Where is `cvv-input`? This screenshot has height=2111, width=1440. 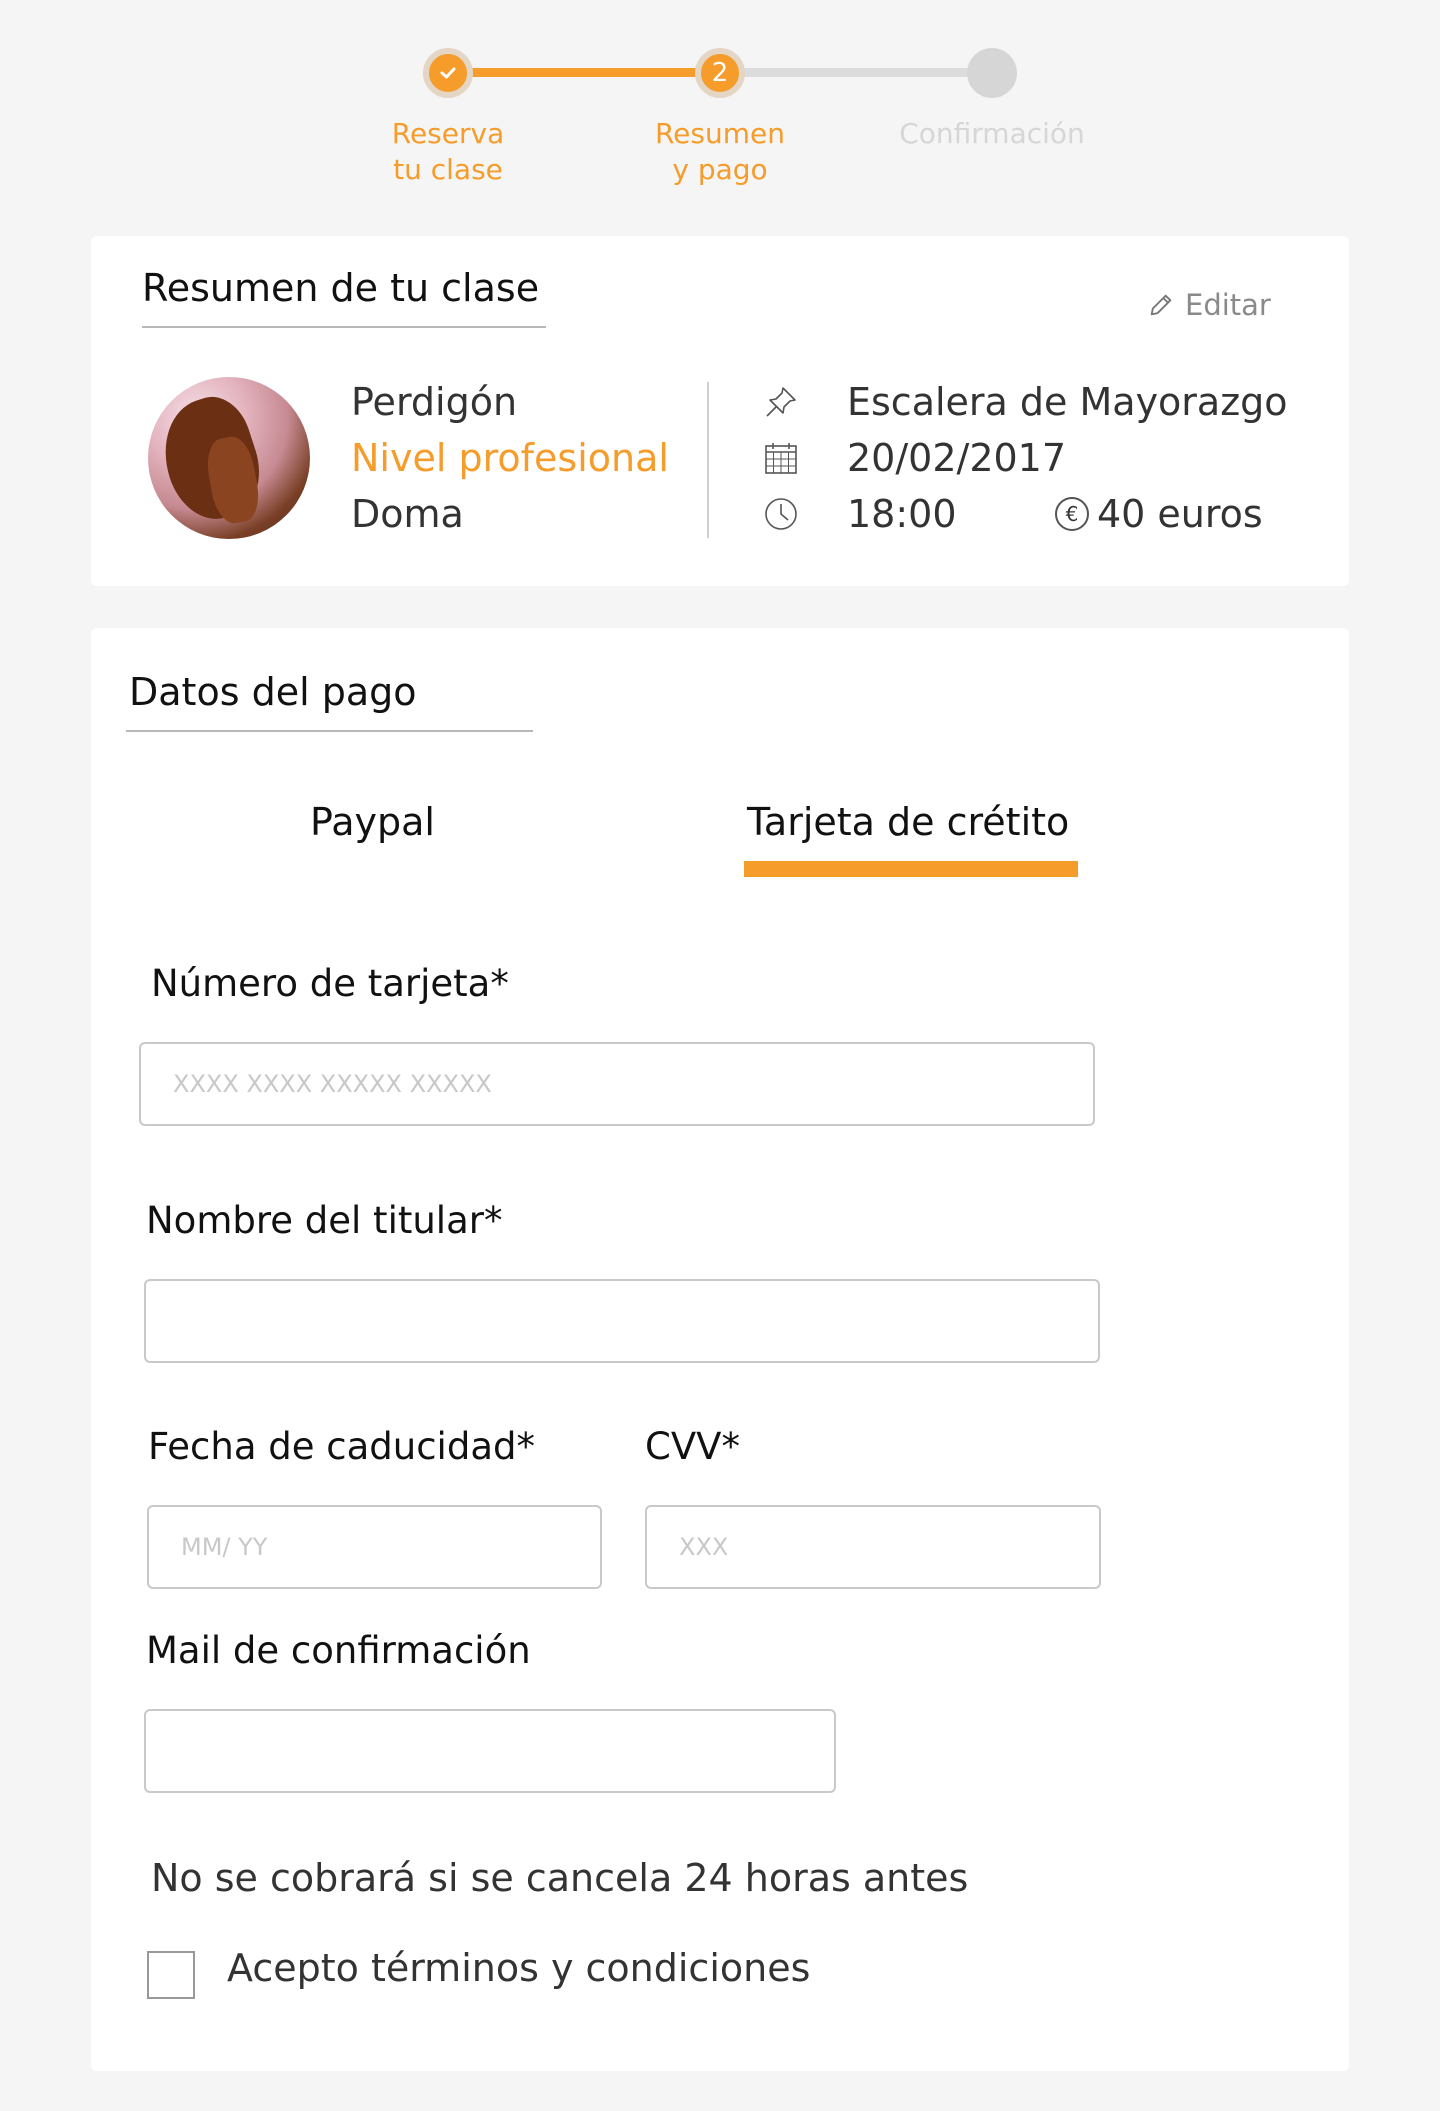
cvv-input is located at coordinates (873, 1547).